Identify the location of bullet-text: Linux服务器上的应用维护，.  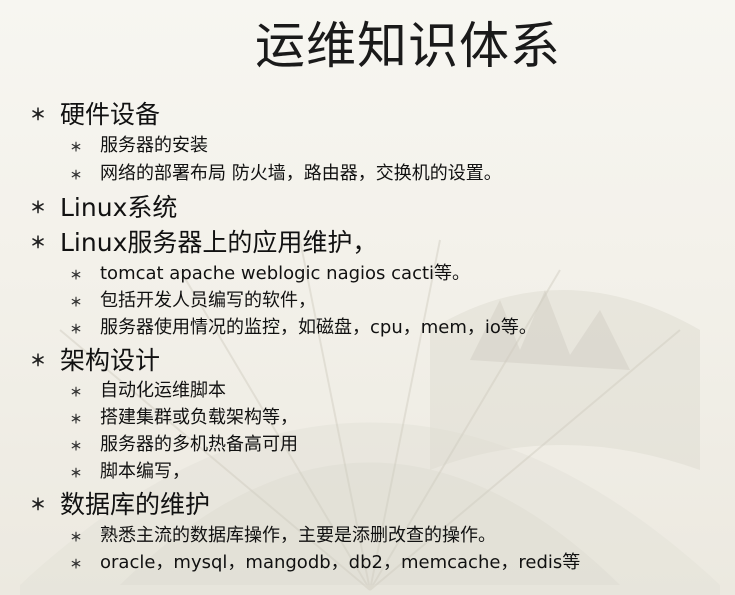
(219, 242).